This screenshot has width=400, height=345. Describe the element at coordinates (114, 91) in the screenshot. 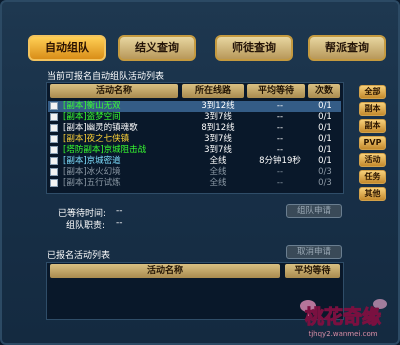

I see `col-header-name: 活动名称` at that location.